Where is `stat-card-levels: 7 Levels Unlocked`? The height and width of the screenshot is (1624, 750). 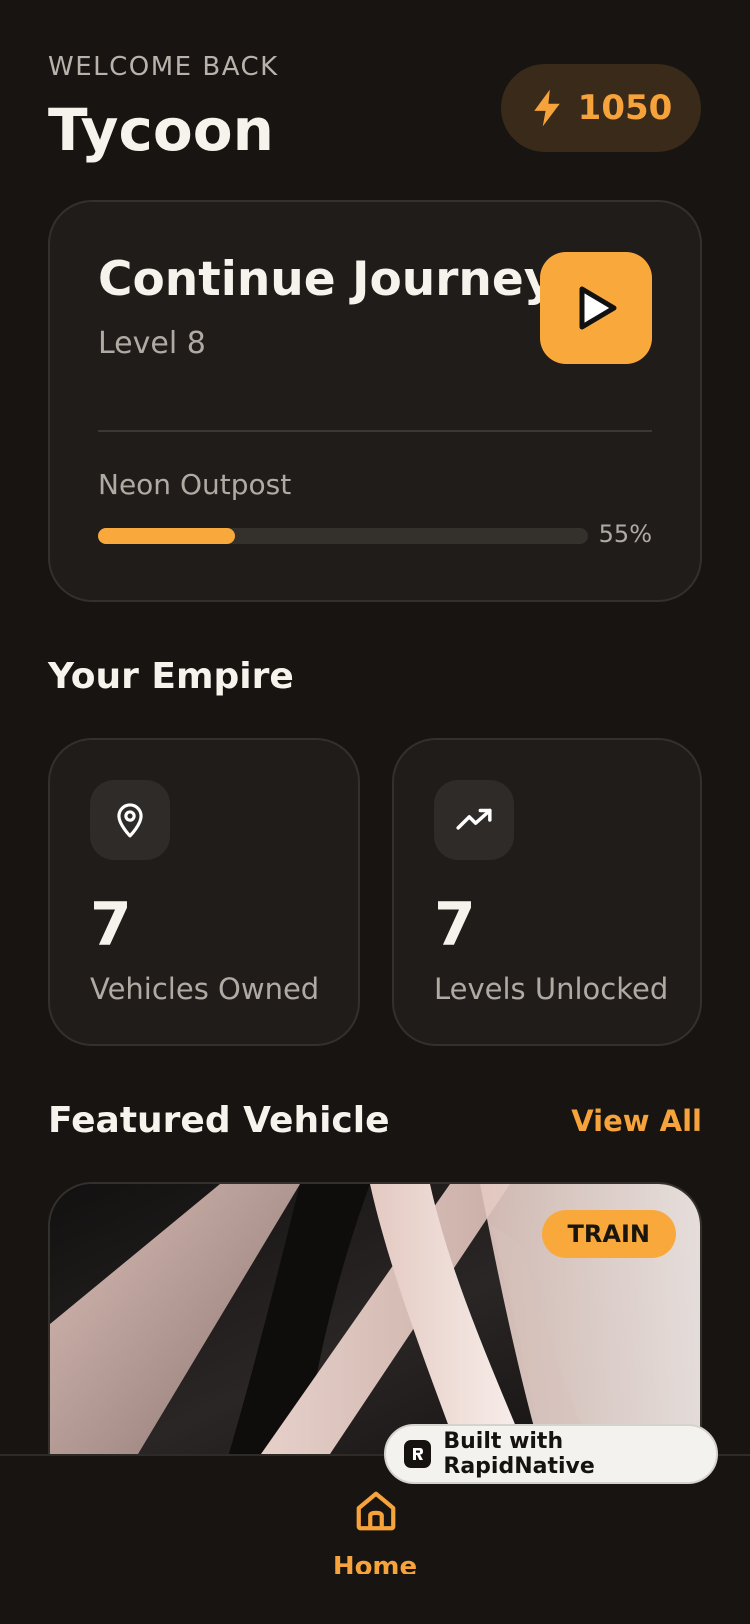
stat-card-levels: 7 Levels Unlocked is located at coordinates (547, 892).